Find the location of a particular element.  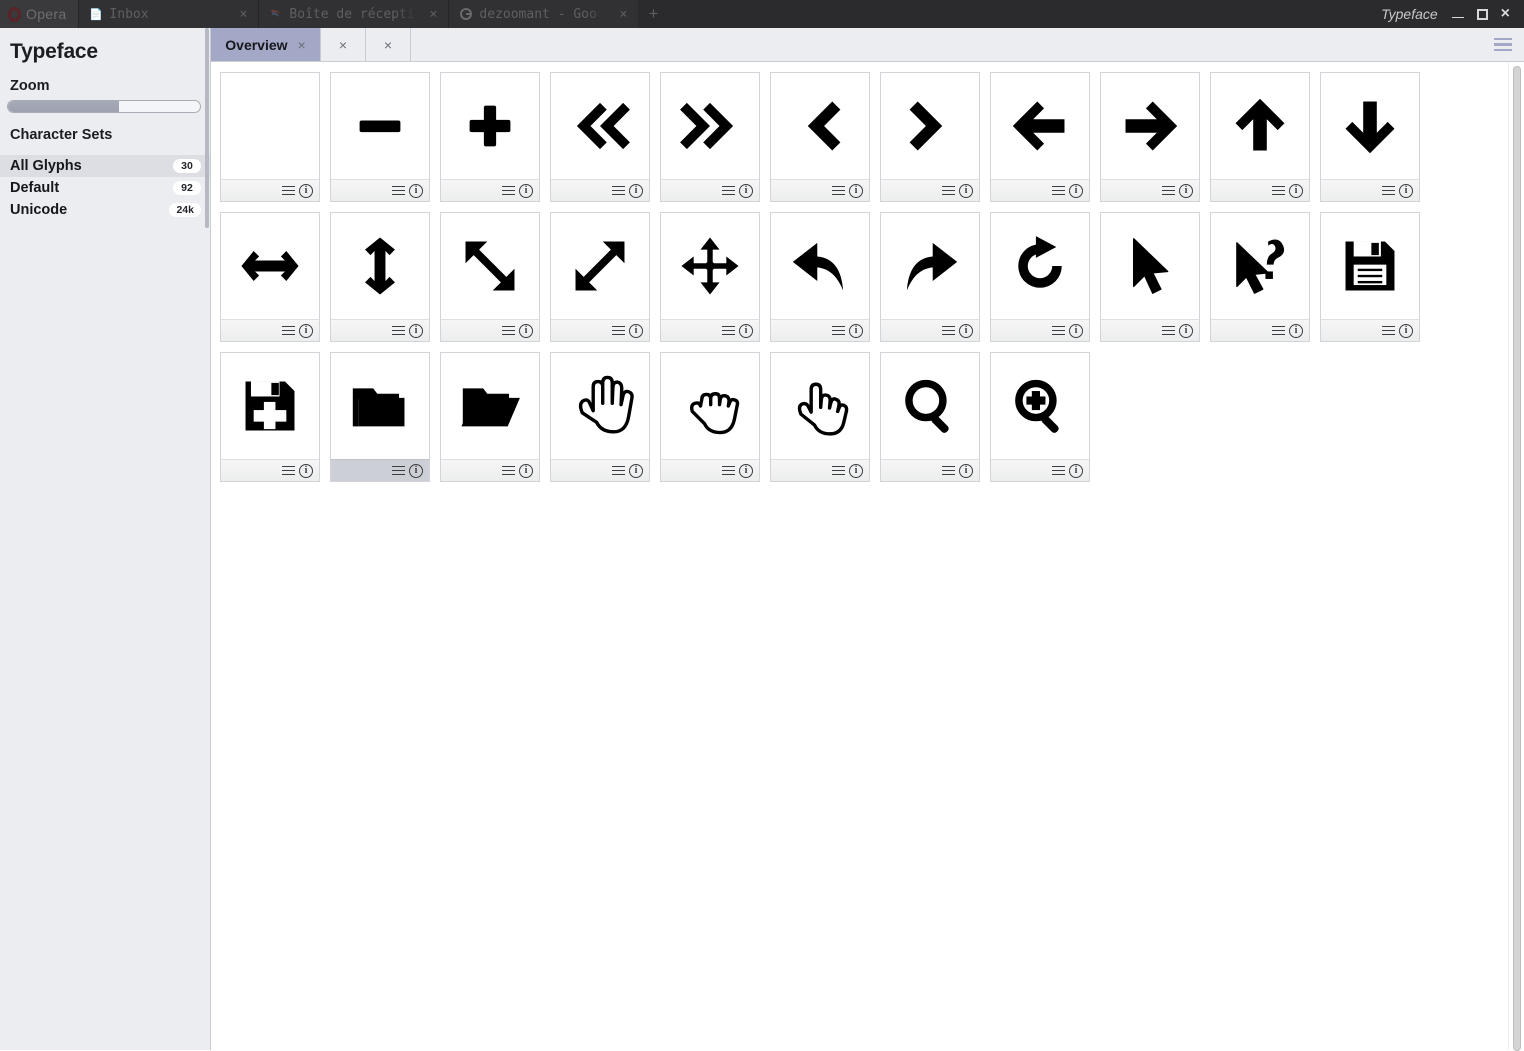

resize-nwse-glyph: i is located at coordinates (490, 277).